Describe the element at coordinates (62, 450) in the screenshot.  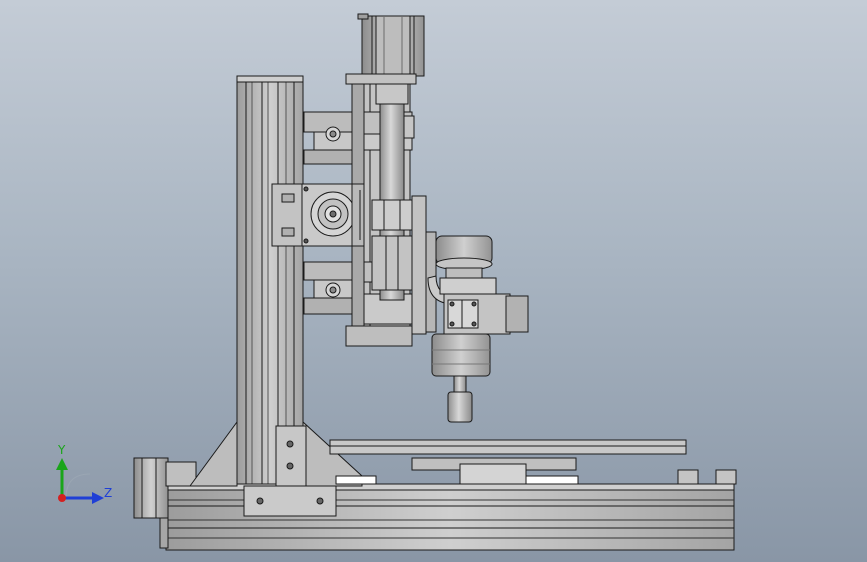
I see `triad-y-label: Y` at that location.